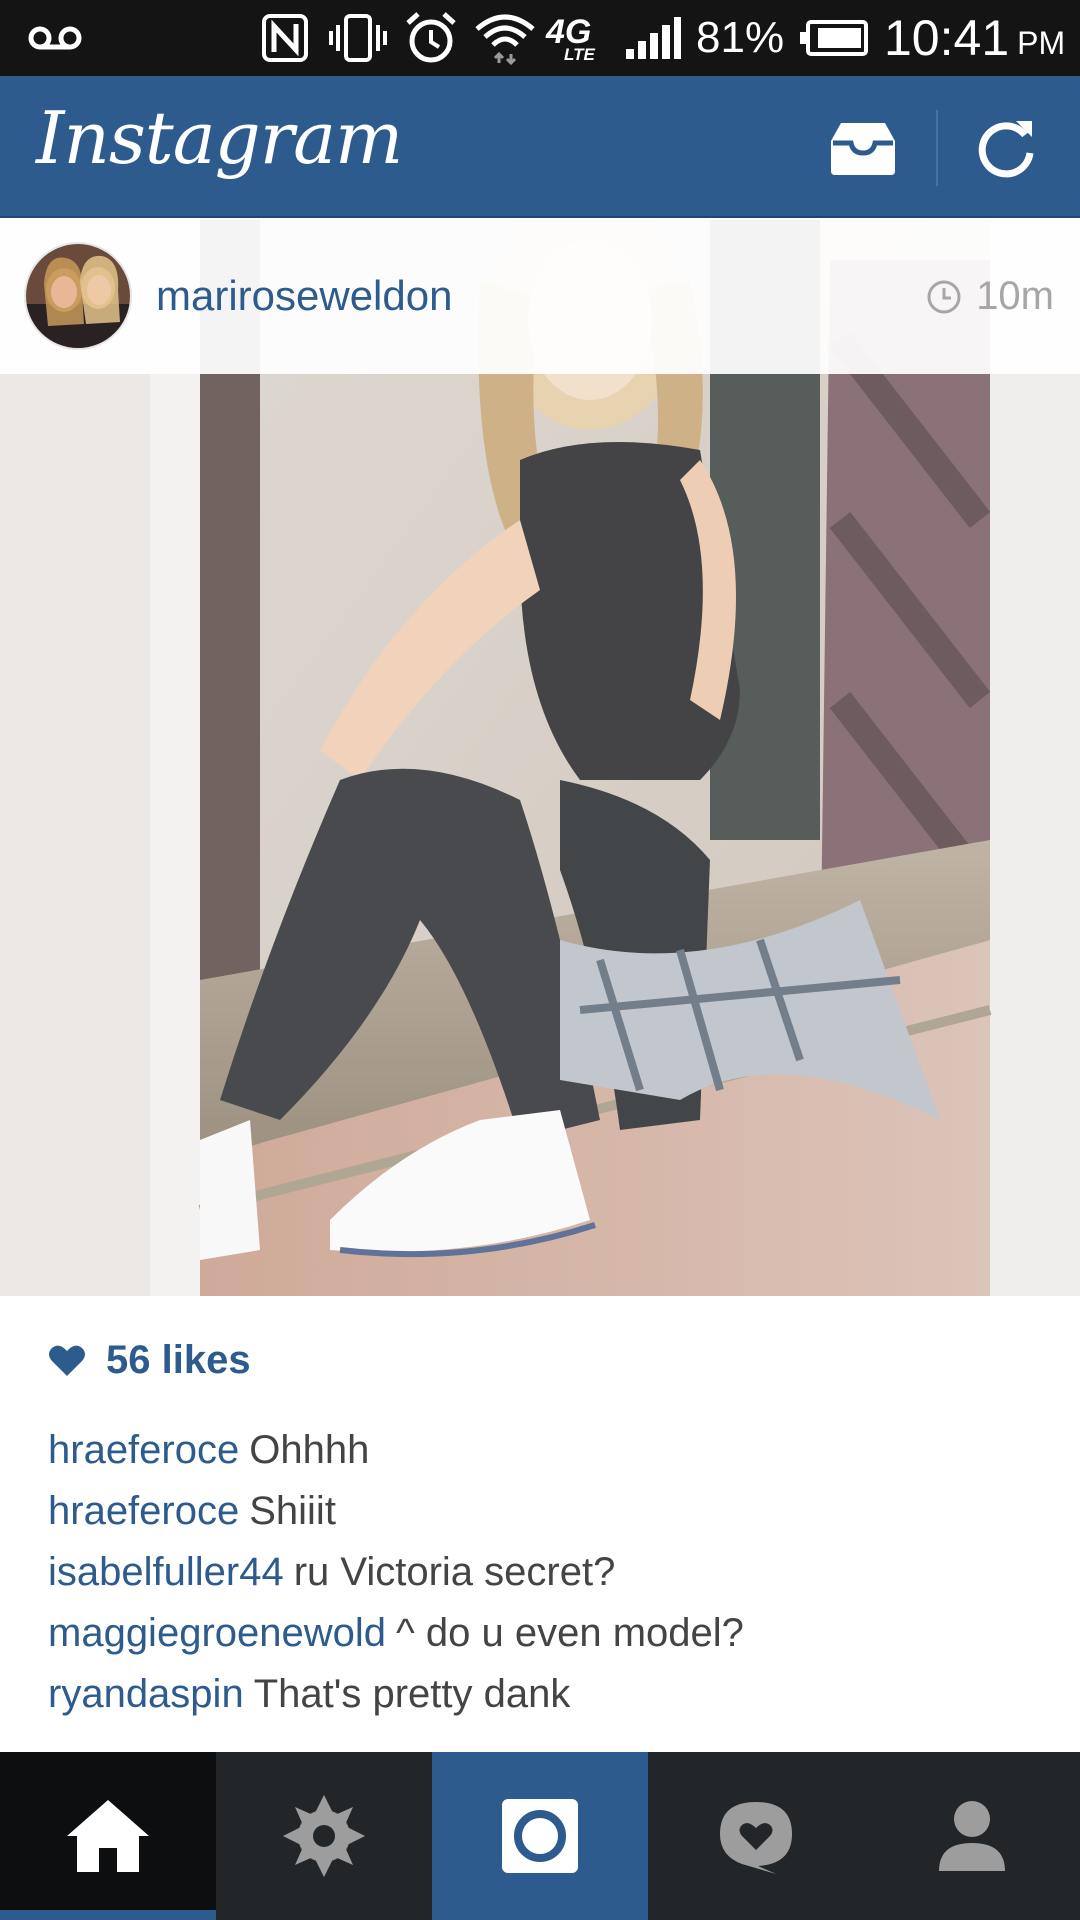  I want to click on voicemail-icon, so click(55, 38).